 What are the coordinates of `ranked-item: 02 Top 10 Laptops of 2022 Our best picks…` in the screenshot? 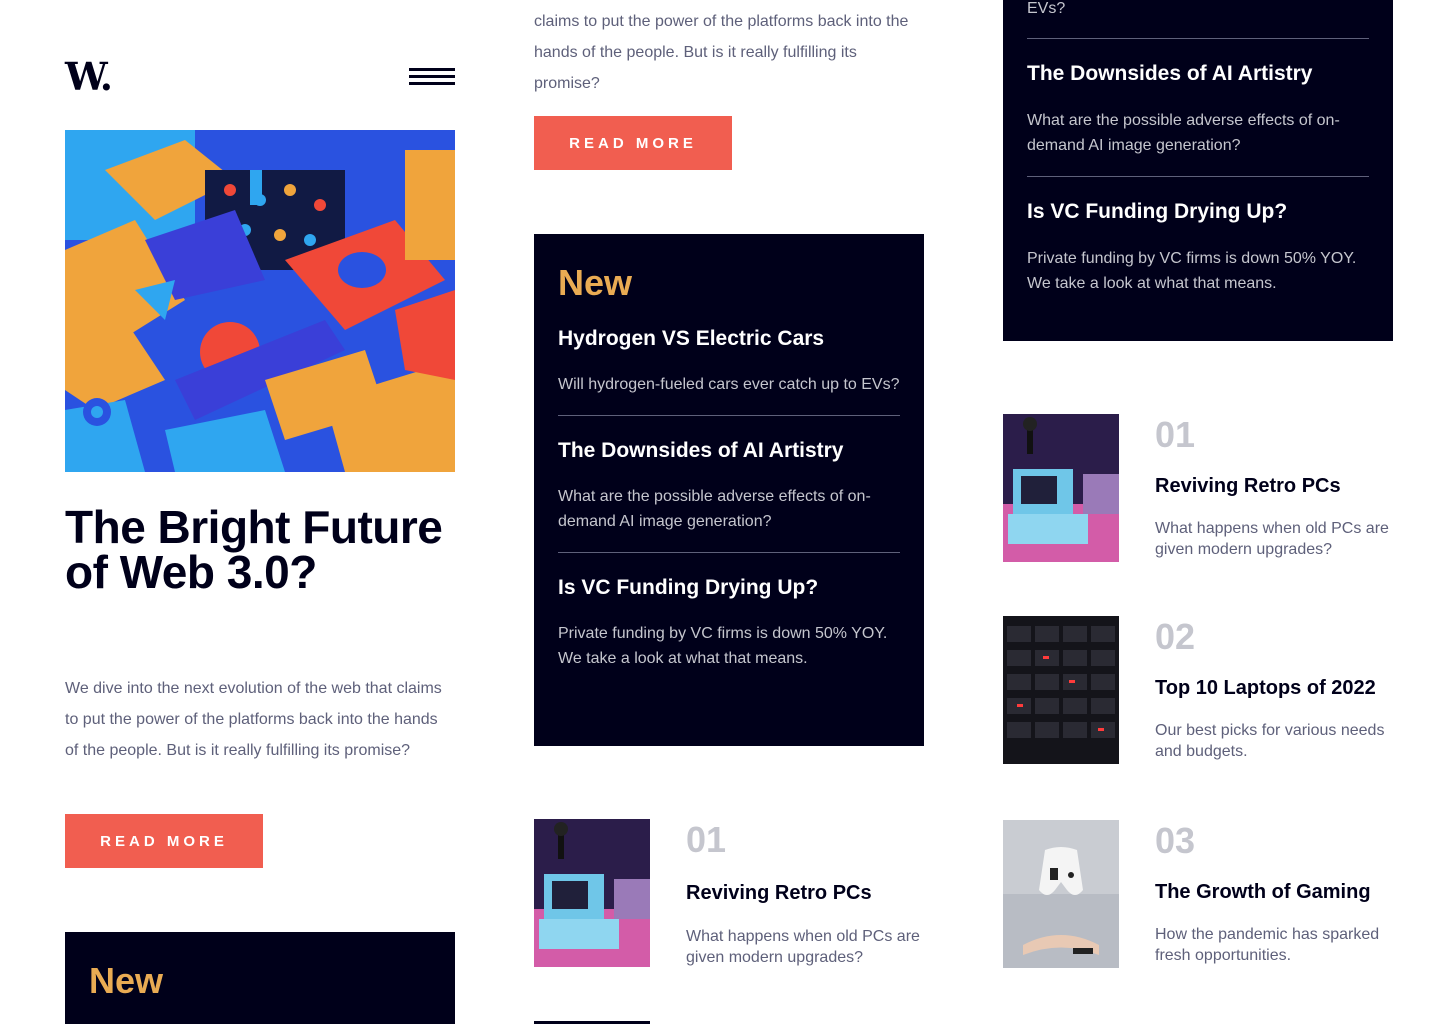 It's located at (1198, 691).